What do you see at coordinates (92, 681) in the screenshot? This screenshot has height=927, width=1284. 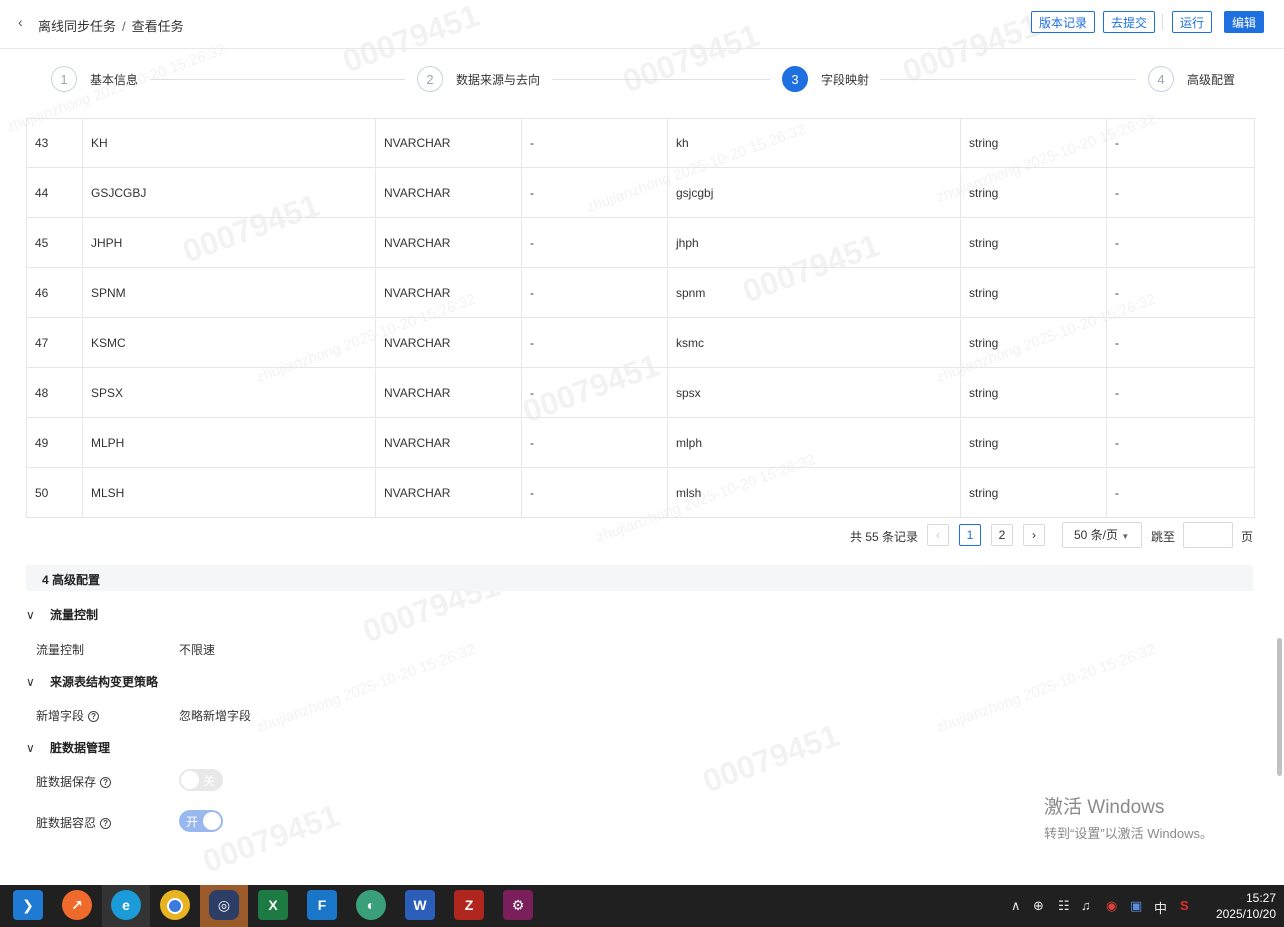 I see `schema-change-group-toggle: ∨ 来源表结构变更策略` at bounding box center [92, 681].